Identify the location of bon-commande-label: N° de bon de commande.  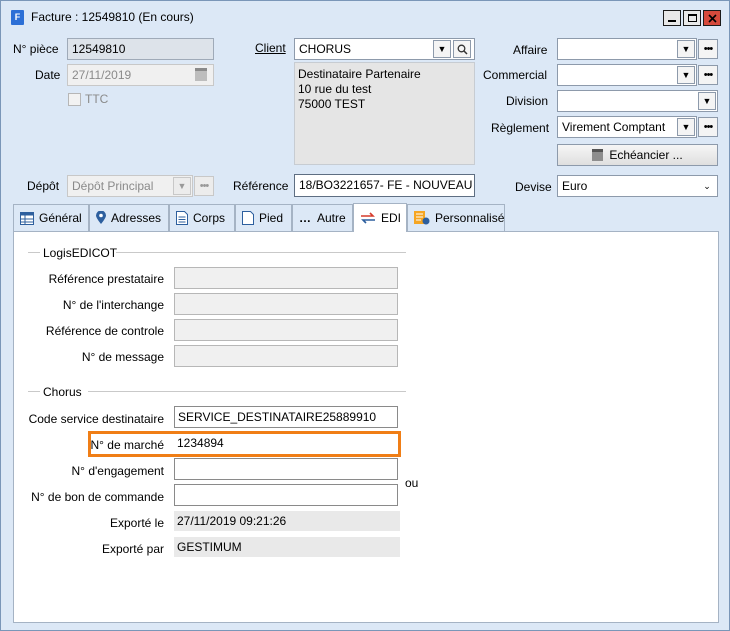
(97, 497).